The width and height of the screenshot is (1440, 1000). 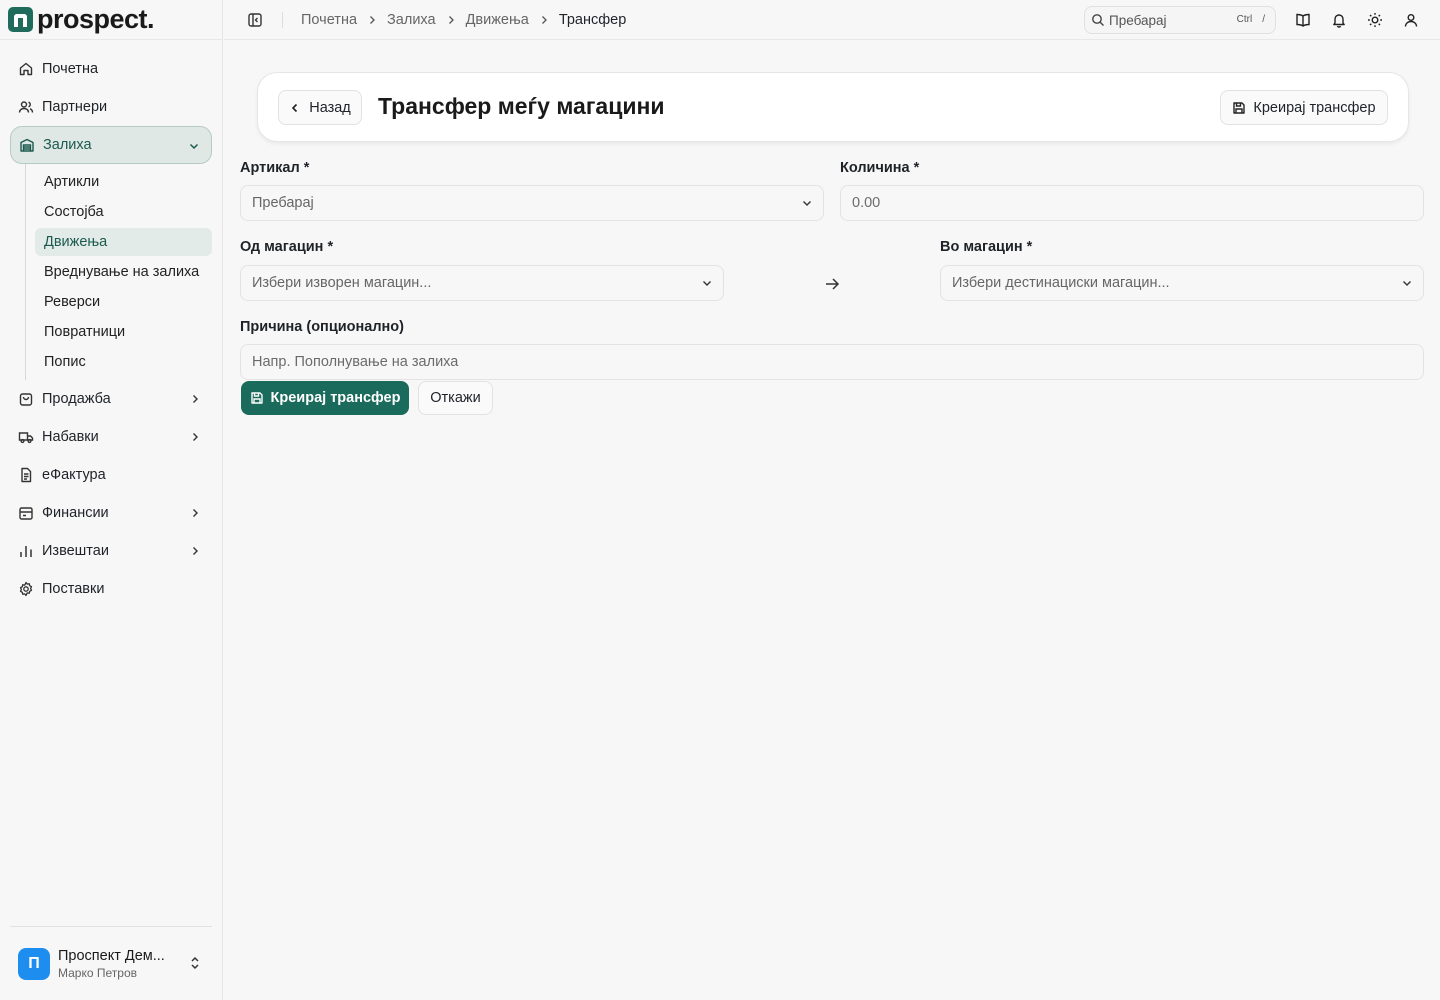 What do you see at coordinates (111, 437) in the screenshot?
I see `sidebar-item-purchases: Набавки` at bounding box center [111, 437].